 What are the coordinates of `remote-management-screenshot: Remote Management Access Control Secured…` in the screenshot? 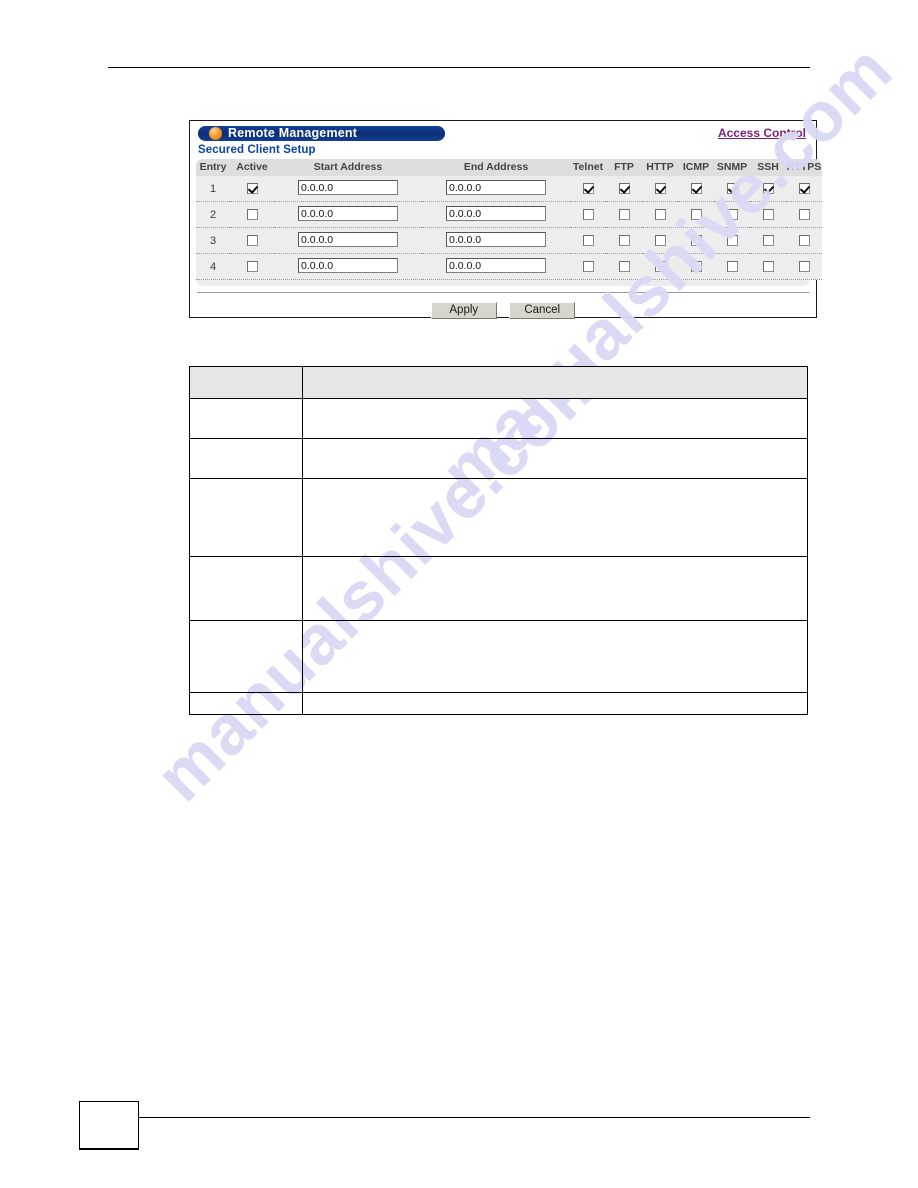 It's located at (505, 219).